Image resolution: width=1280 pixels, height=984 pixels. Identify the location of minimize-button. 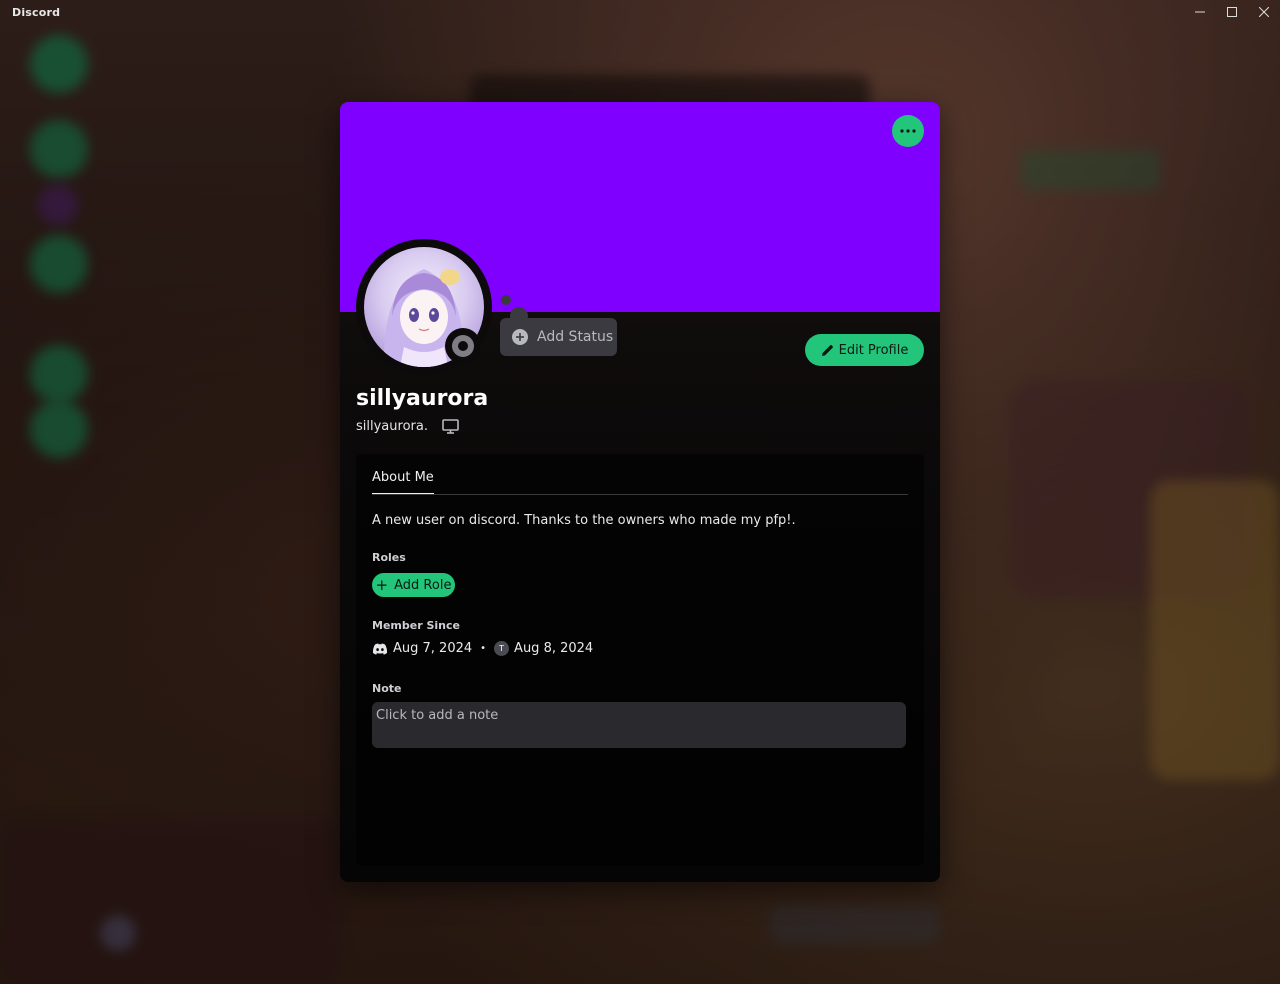
(1200, 12).